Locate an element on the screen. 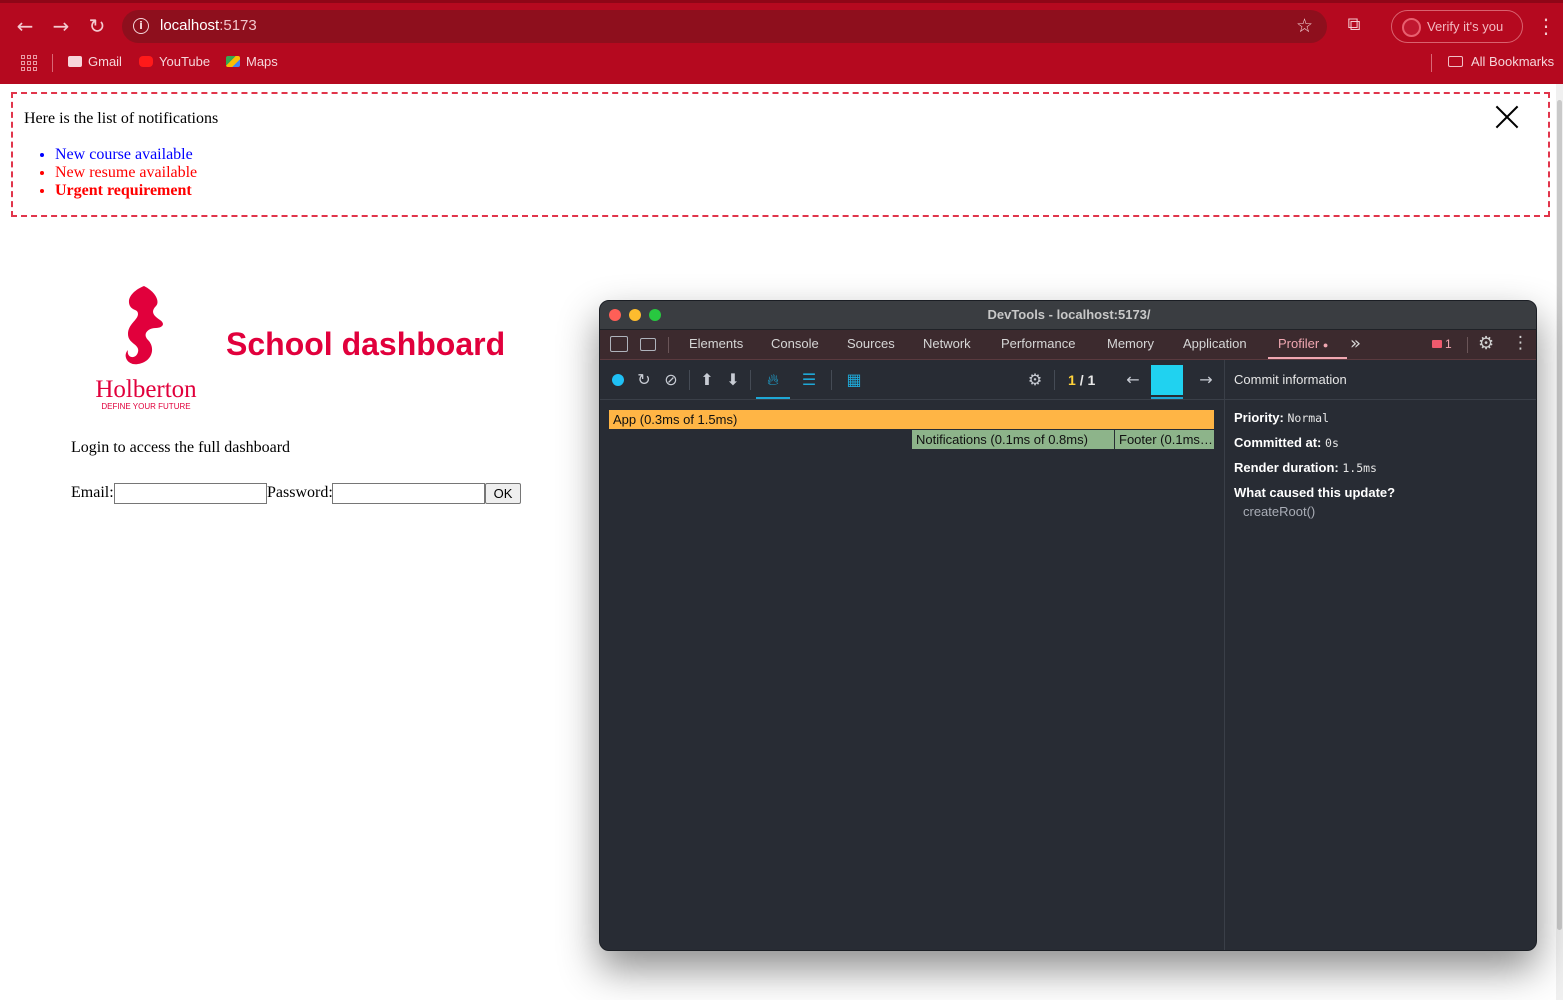 Image resolution: width=1563 pixels, height=1000 pixels. password-field is located at coordinates (408, 493).